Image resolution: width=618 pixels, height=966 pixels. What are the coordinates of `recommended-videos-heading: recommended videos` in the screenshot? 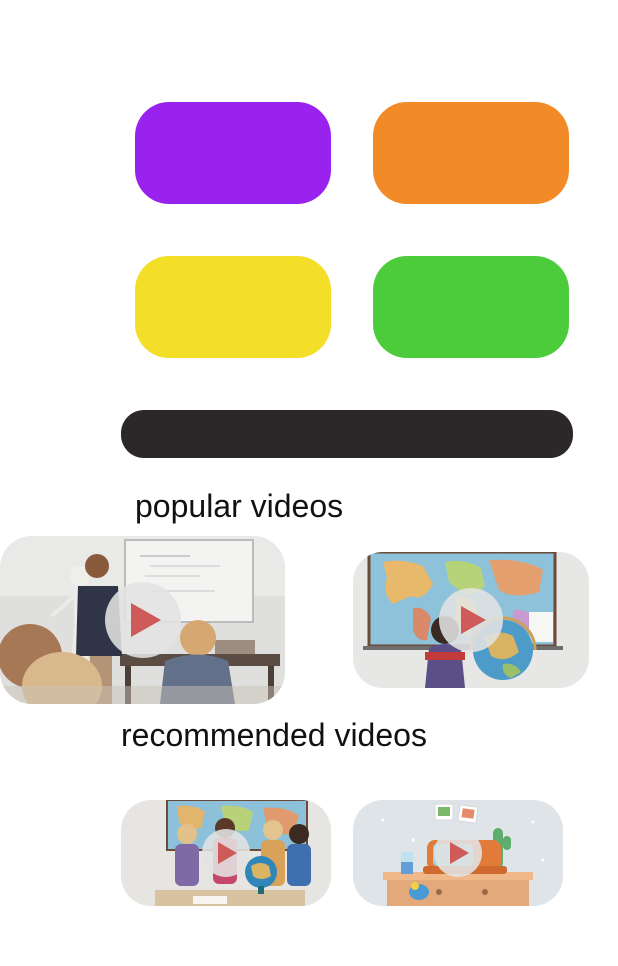 It's located at (274, 735).